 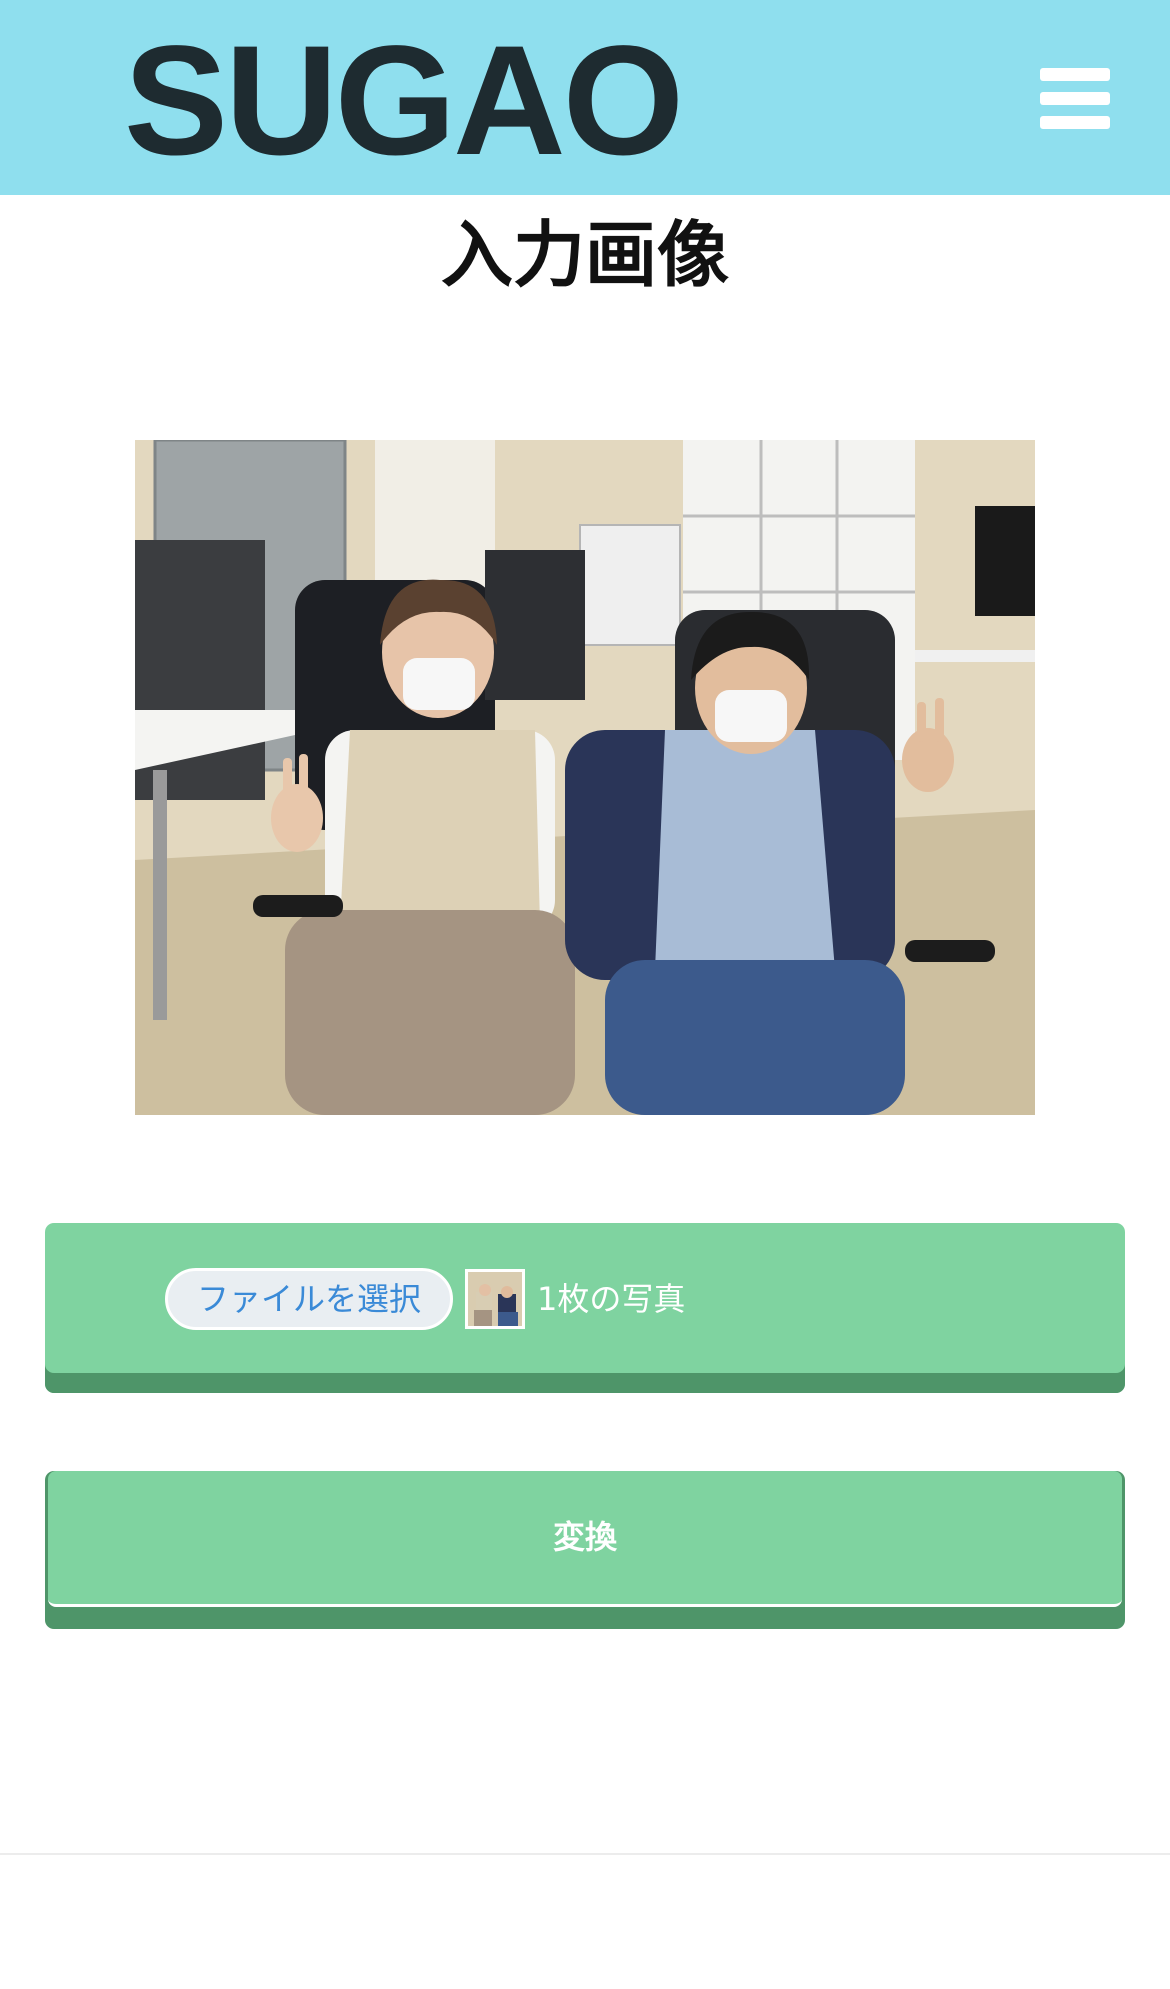 What do you see at coordinates (585, 1539) in the screenshot?
I see `convert-button-label: 変換` at bounding box center [585, 1539].